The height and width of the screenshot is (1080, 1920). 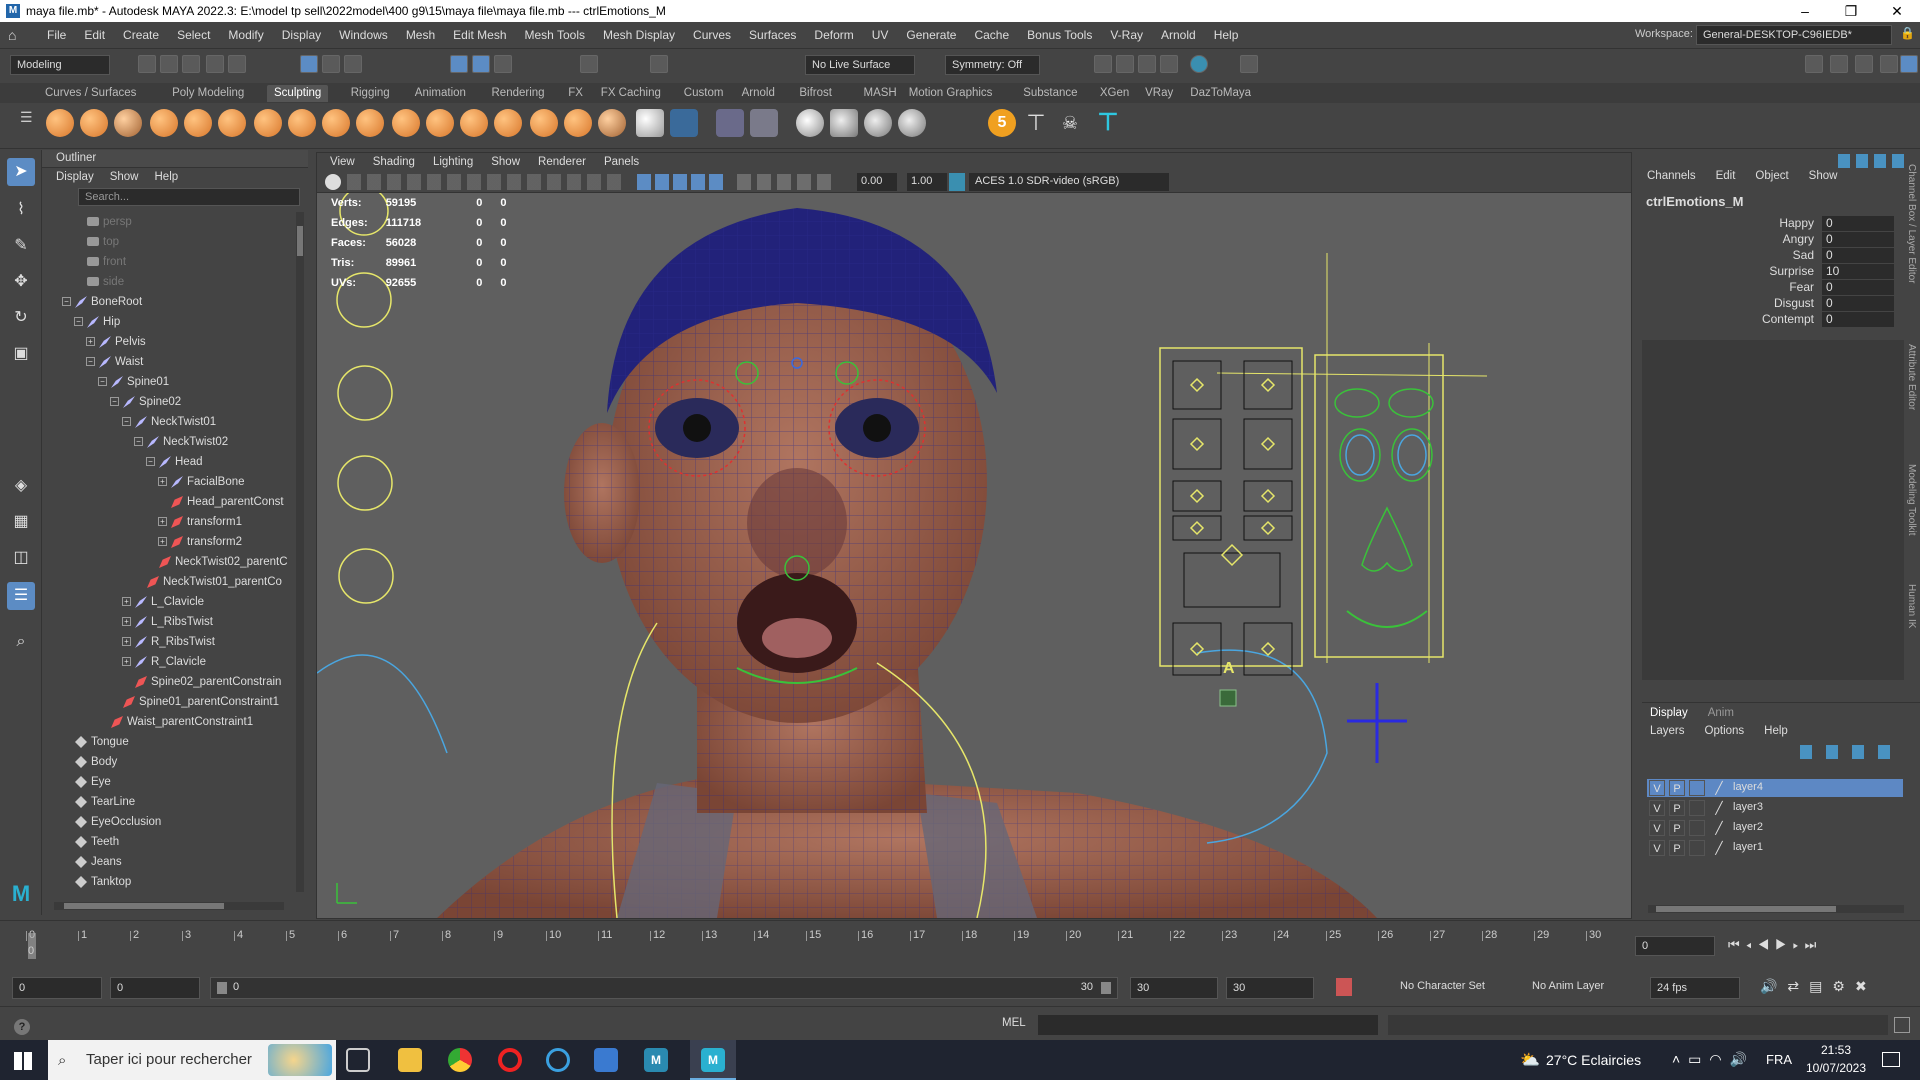 I want to click on foamy-tool-icon, so click(x=268, y=123).